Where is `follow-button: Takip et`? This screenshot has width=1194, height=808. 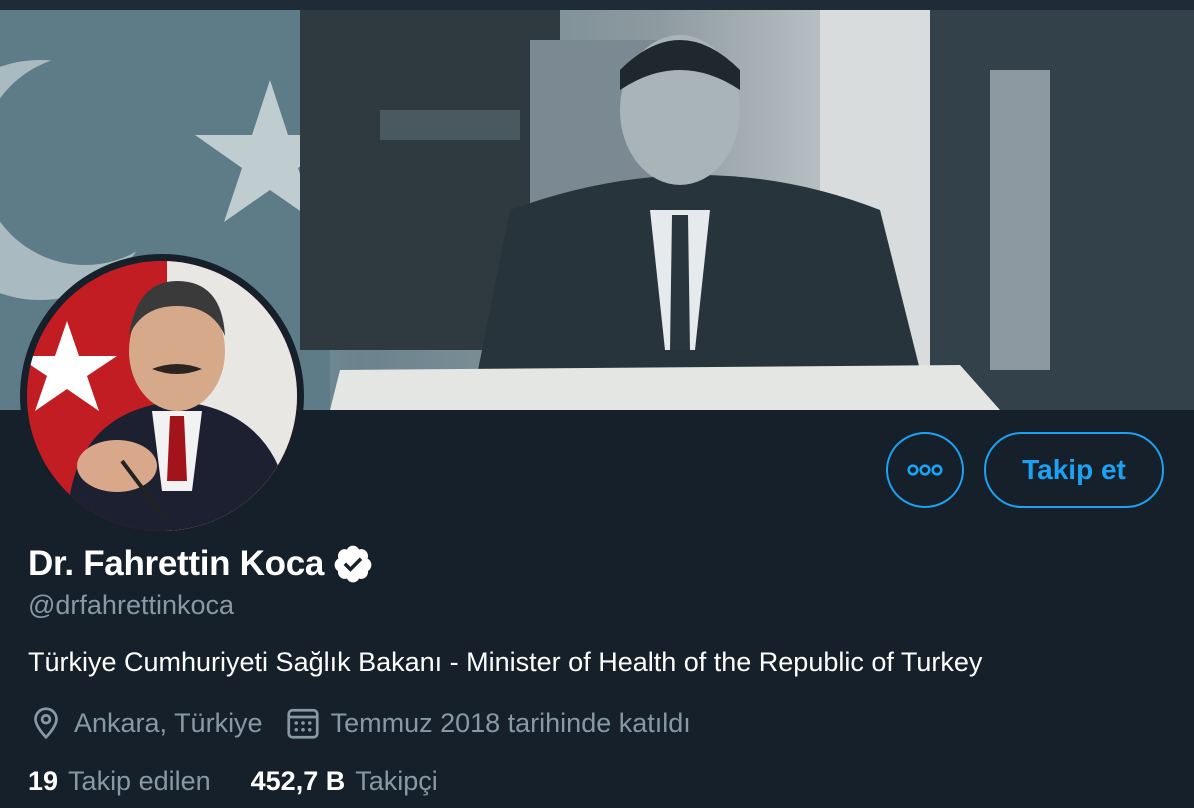
follow-button: Takip et is located at coordinates (1074, 470).